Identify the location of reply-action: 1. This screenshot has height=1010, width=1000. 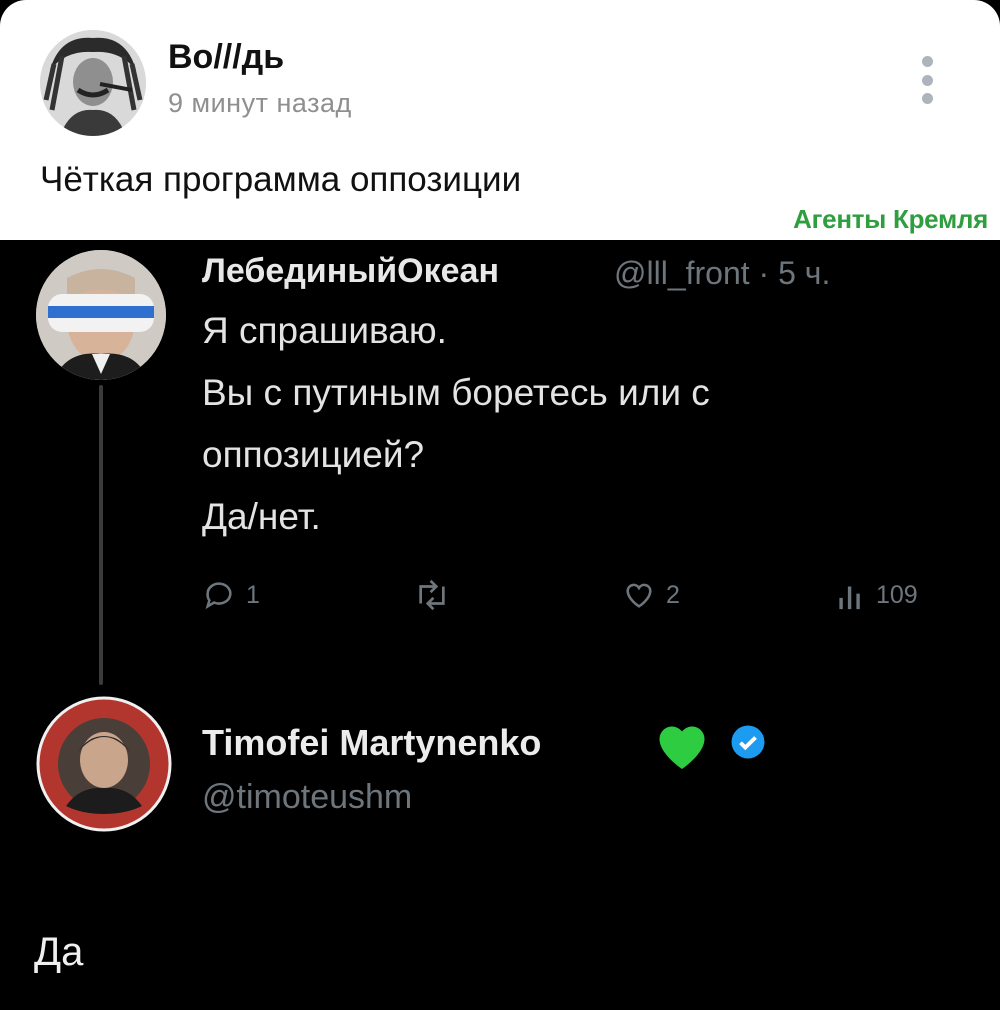
(231, 595).